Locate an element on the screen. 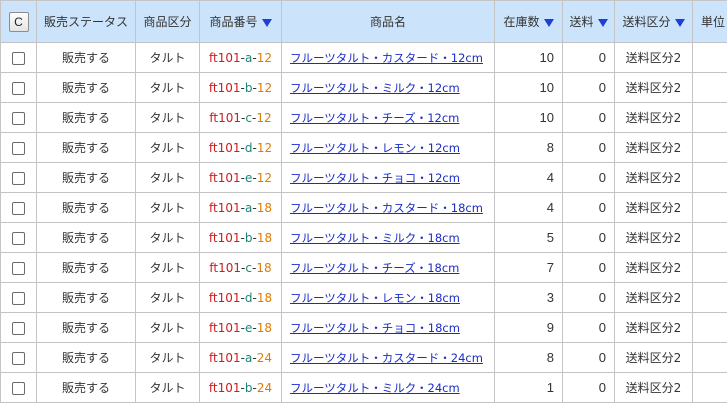 The image size is (727, 407). table-row: 販売する タルト ft101-b-18 フルーツタルト・ミルク・18cm 5 0 送料区分2 is located at coordinates (363, 237).